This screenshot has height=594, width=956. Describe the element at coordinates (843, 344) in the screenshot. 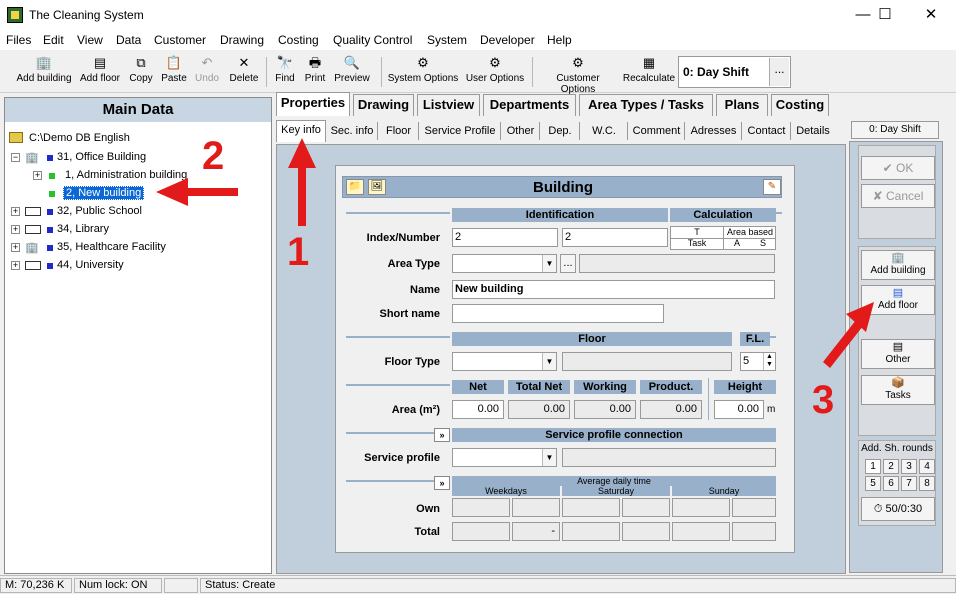

I see `arrow-3-shaft` at that location.